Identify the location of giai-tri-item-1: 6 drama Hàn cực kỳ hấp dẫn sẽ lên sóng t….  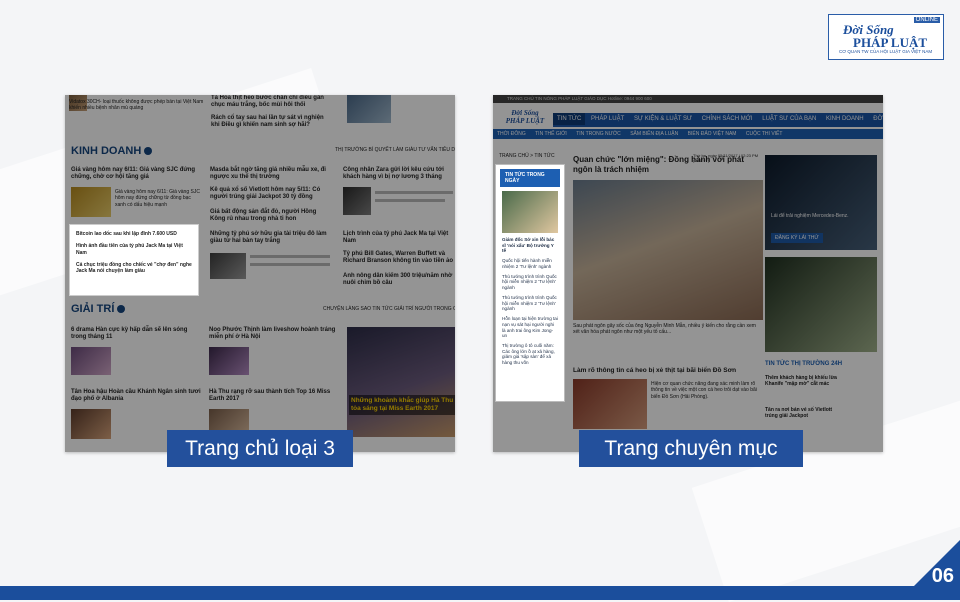
(136, 334).